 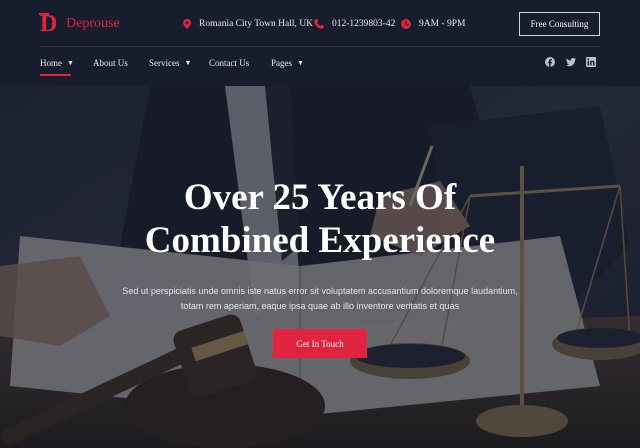 I want to click on nav-item-label: About Us, so click(x=110, y=63).